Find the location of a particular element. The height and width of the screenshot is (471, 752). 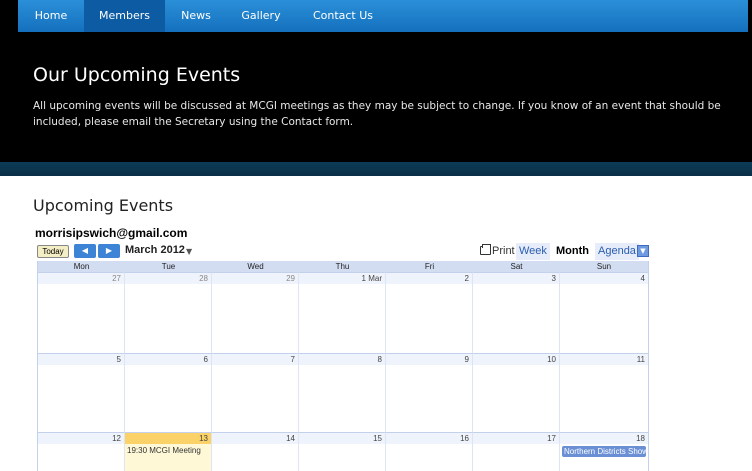

date-number: 14 is located at coordinates (290, 438).